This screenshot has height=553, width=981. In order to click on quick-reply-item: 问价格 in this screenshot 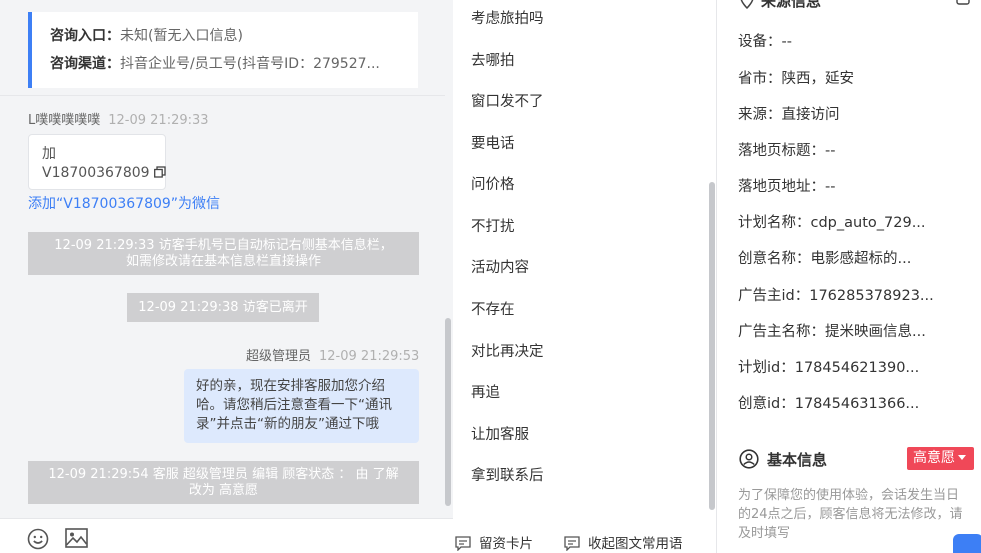, I will do `click(493, 183)`.